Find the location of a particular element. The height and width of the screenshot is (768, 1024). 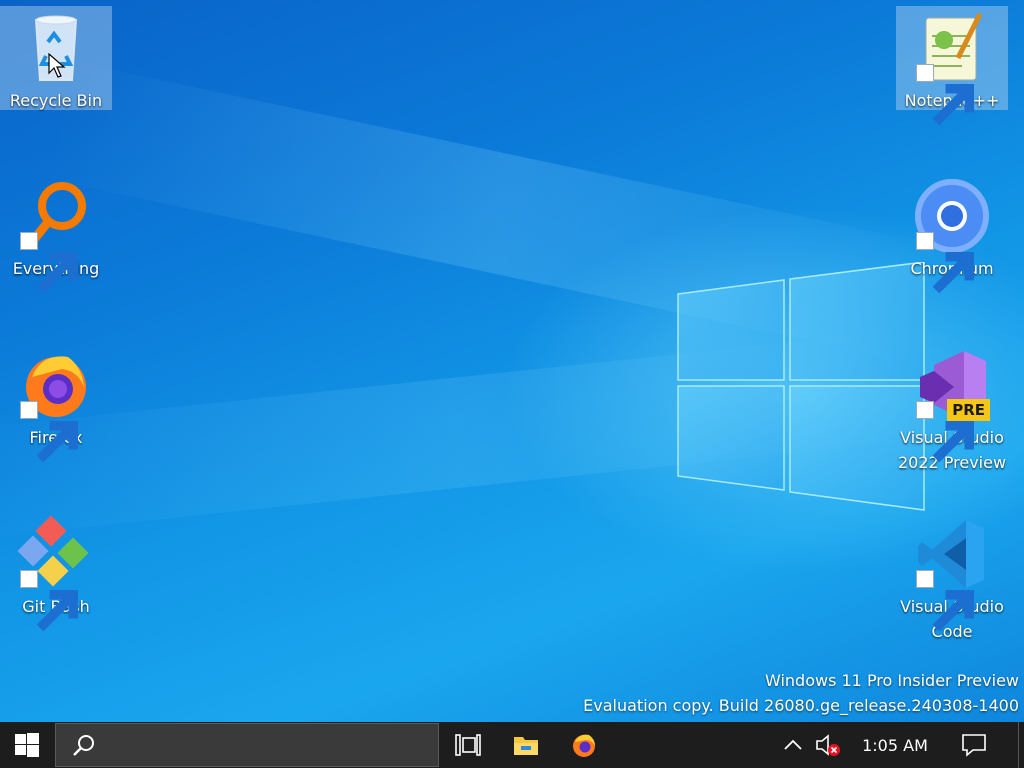

firefox-icon is located at coordinates (584, 745).